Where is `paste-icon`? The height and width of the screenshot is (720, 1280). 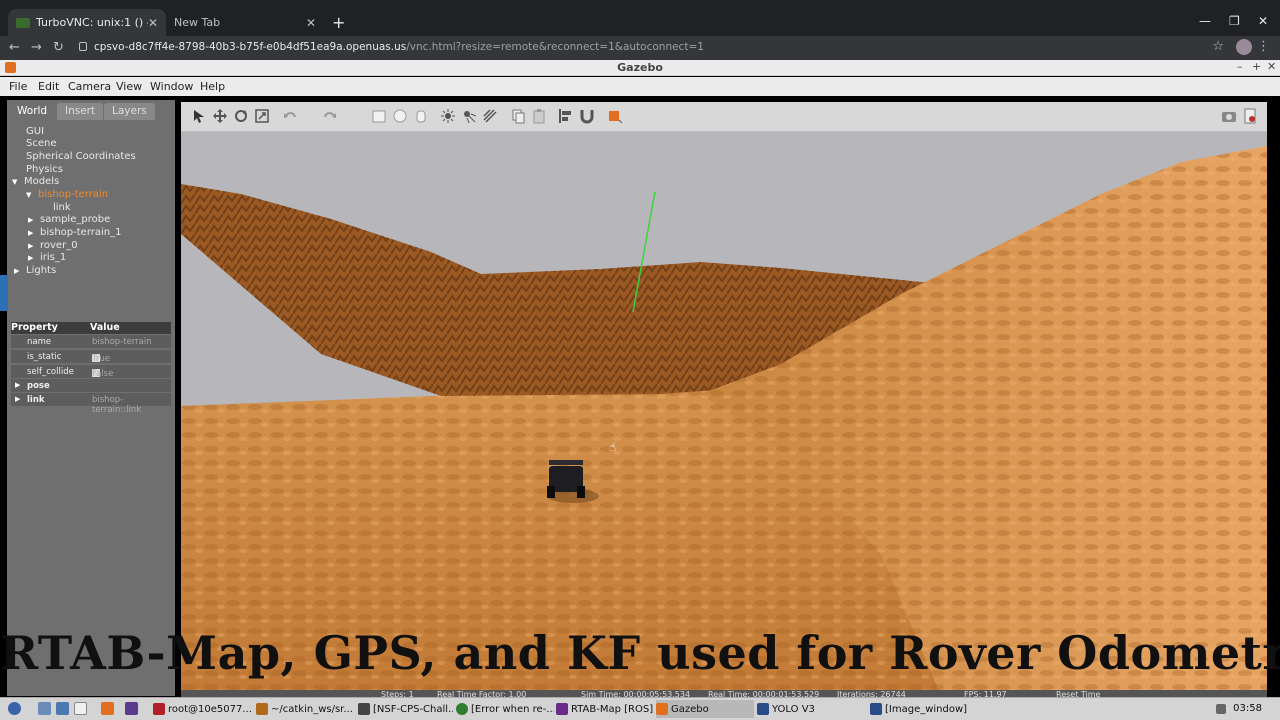
paste-icon is located at coordinates (539, 116).